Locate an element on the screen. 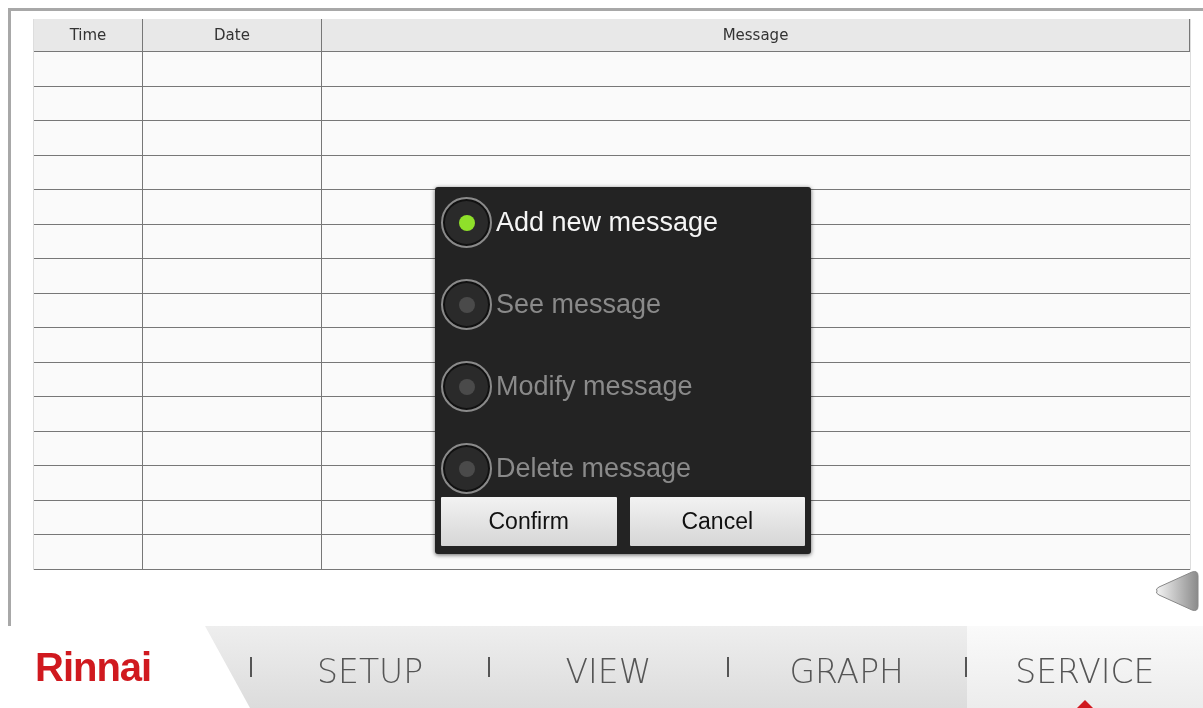 The width and height of the screenshot is (1203, 708). radio-option: Delete message is located at coordinates (623, 468).